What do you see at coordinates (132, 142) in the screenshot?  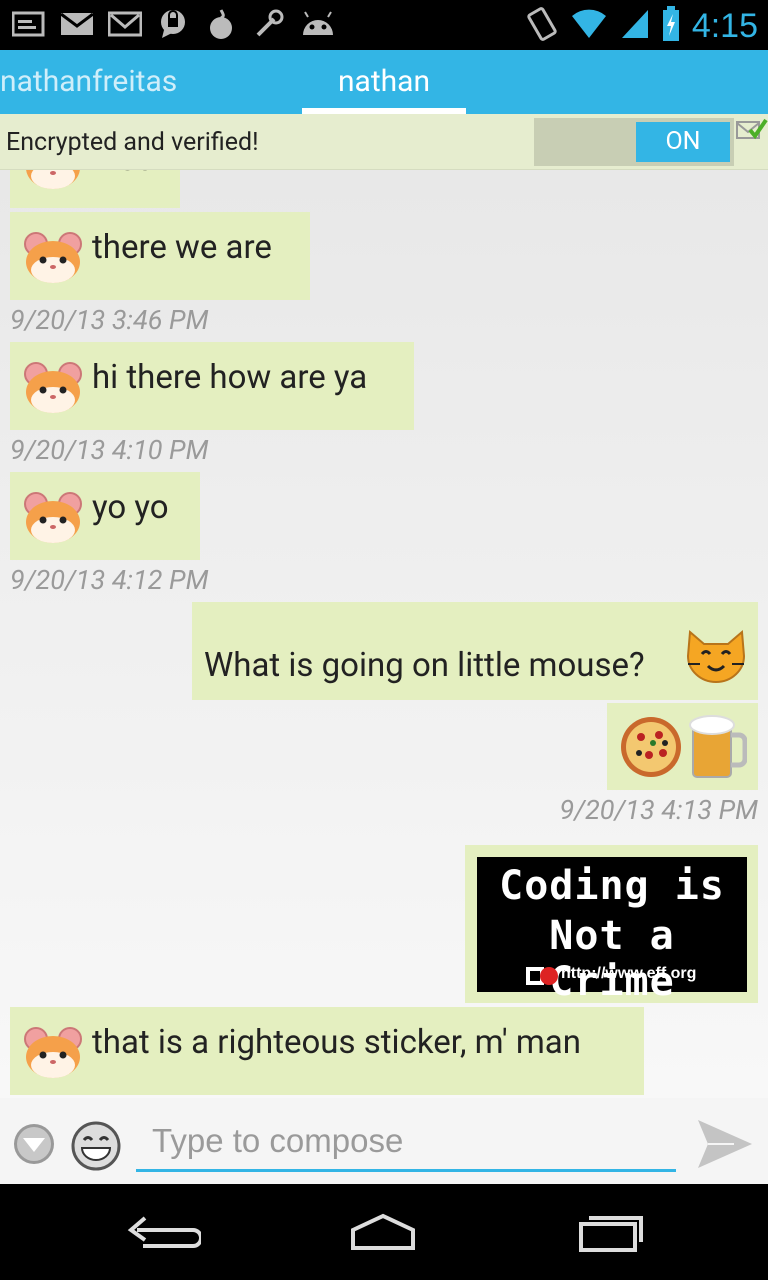 I see `encryption-status: Encrypted and verified!` at bounding box center [132, 142].